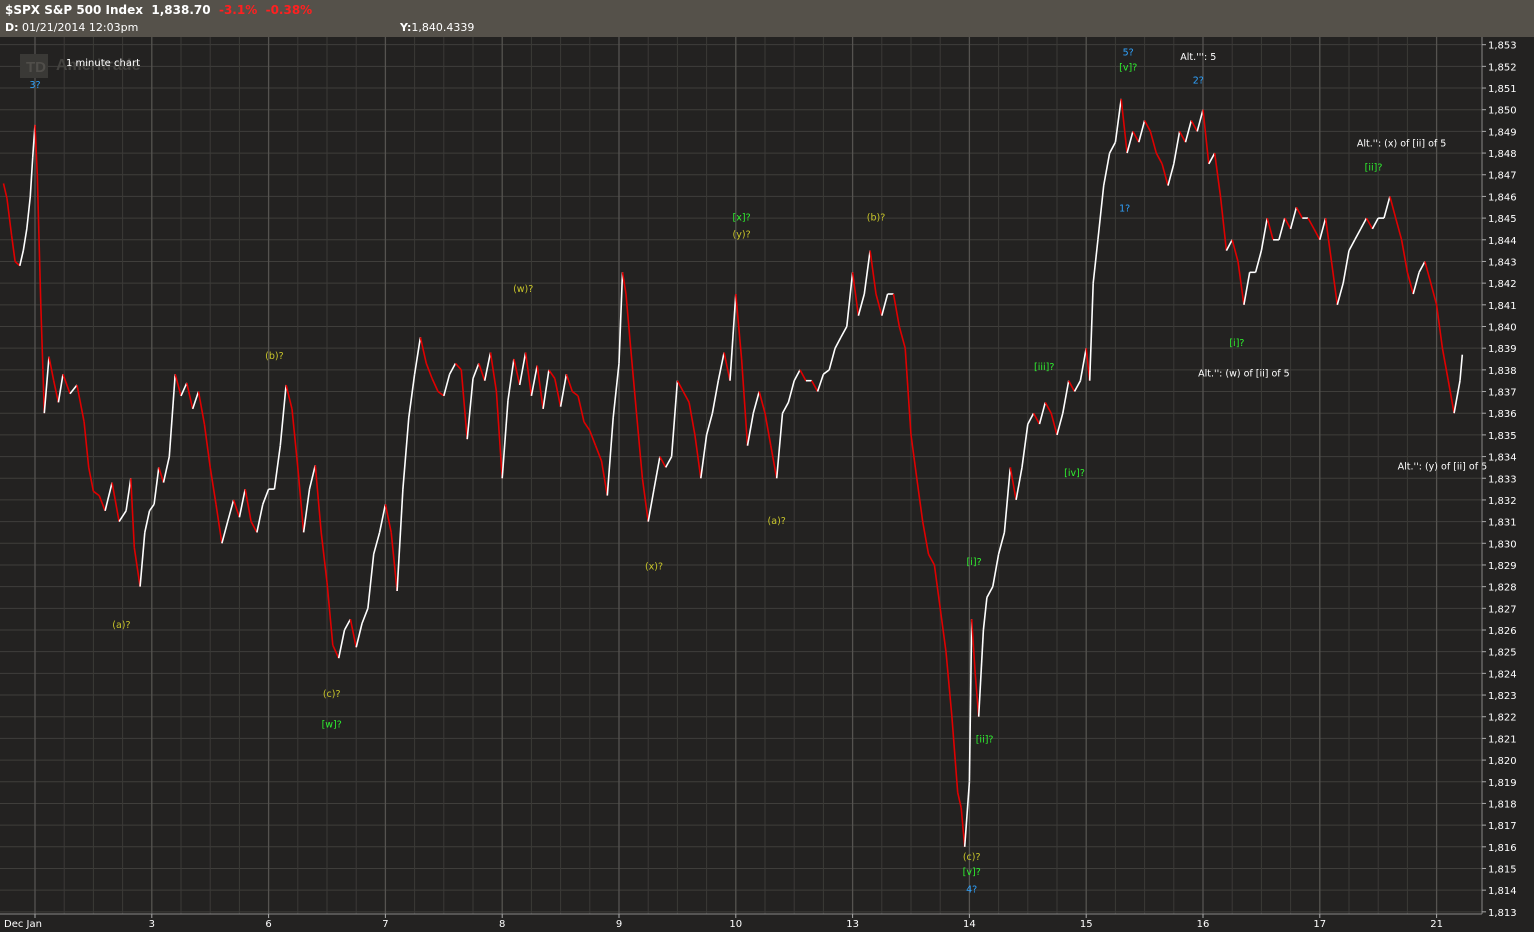 This screenshot has height=932, width=1534. What do you see at coordinates (23, 10) in the screenshot?
I see `symbol: $SPX` at bounding box center [23, 10].